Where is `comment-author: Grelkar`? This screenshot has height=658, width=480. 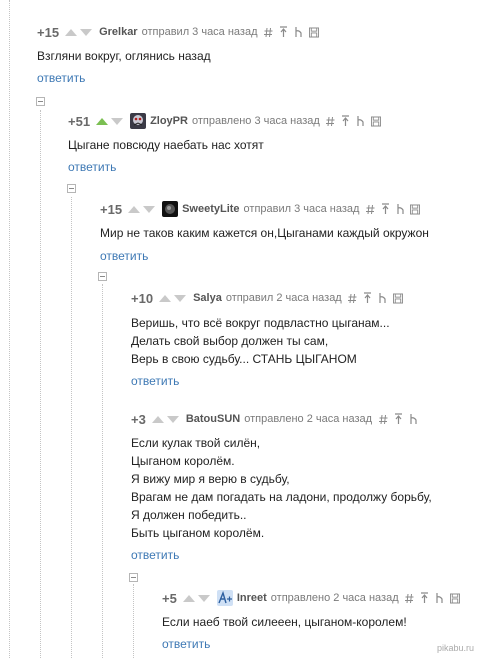
comment-author: Grelkar is located at coordinates (118, 32).